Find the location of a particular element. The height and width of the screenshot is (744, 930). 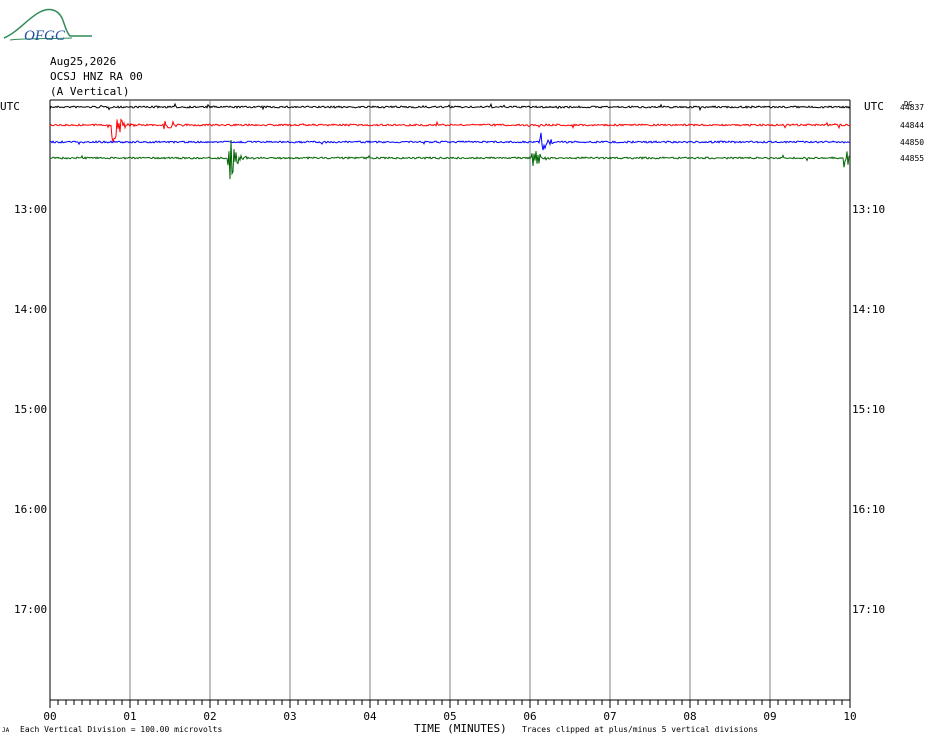

x-tick-label: 08 is located at coordinates (689, 716).